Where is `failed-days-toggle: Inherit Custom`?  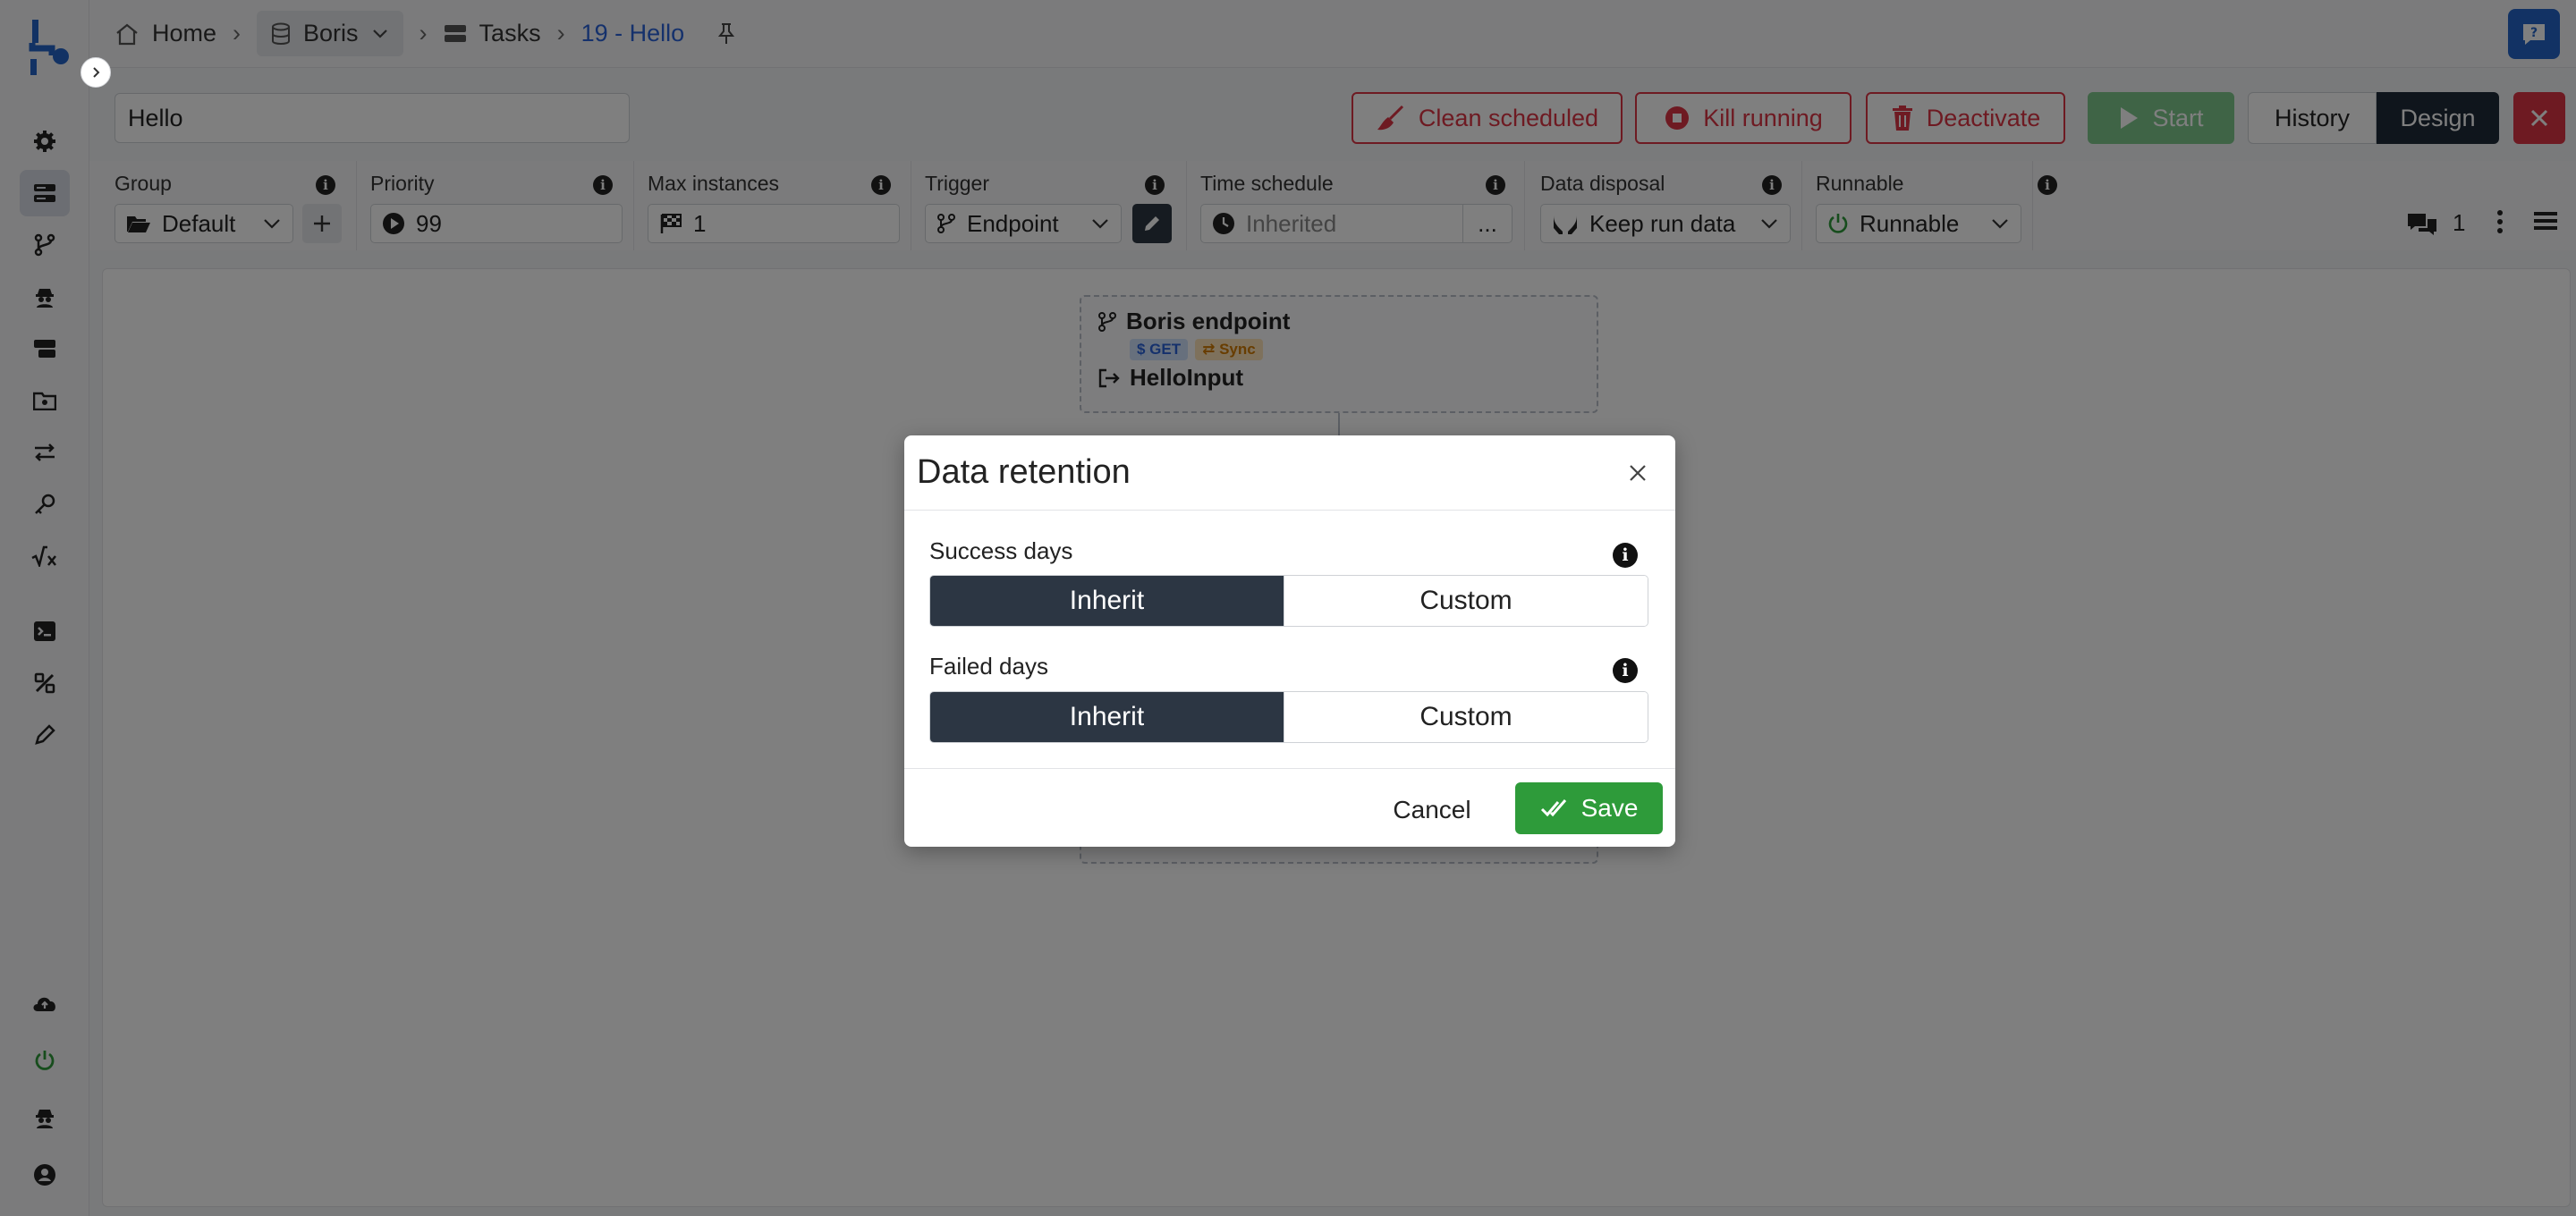 failed-days-toggle: Inherit Custom is located at coordinates (1288, 717).